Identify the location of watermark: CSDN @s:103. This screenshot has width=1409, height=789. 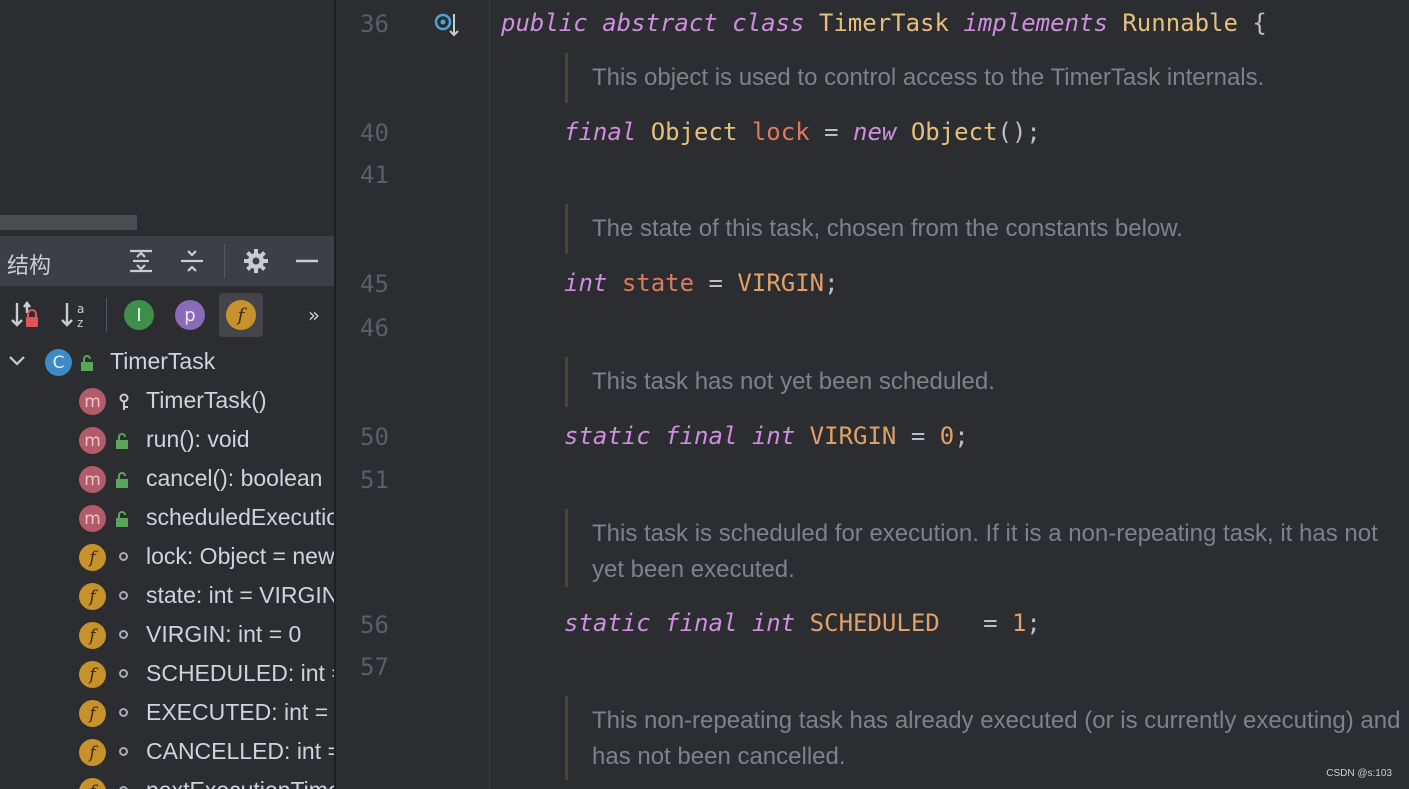
(1359, 773).